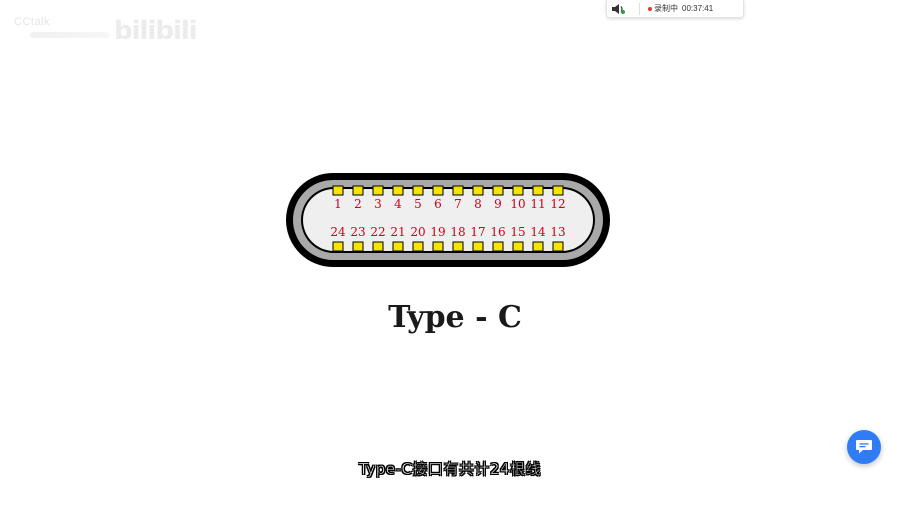 This screenshot has width=900, height=506. I want to click on bilibili-watermark: CCtalk bilibili, so click(105, 30).